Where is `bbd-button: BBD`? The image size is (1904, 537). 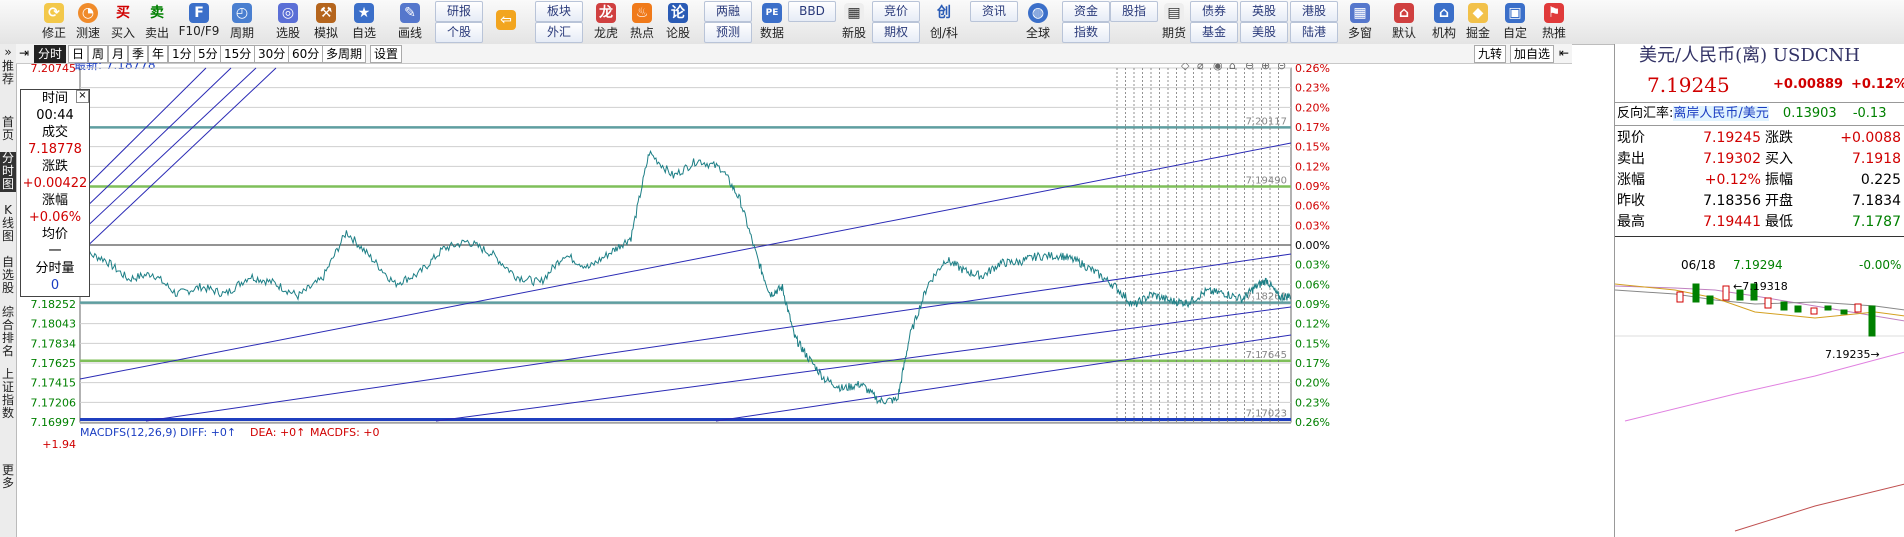 bbd-button: BBD is located at coordinates (812, 11).